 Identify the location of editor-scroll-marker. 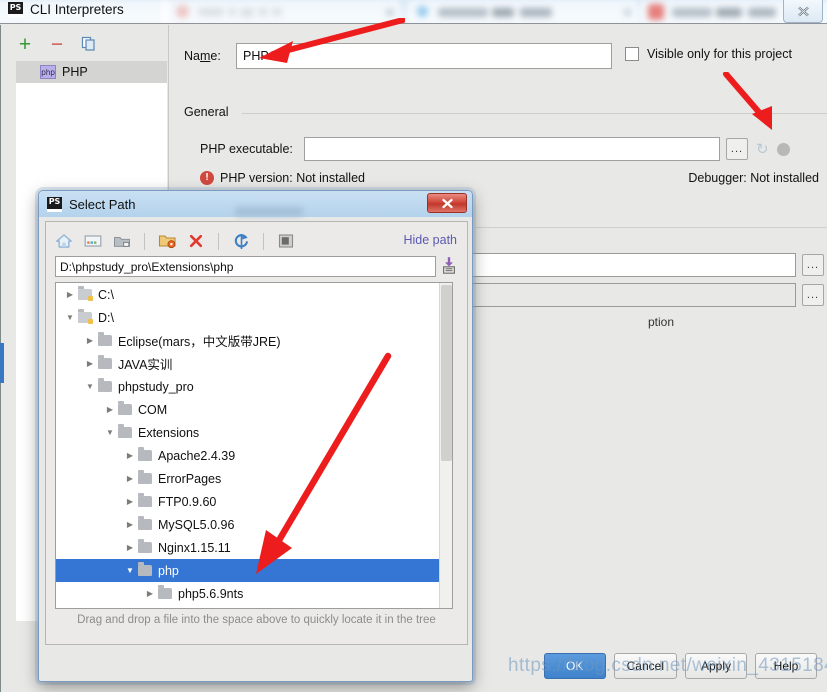
(2, 363).